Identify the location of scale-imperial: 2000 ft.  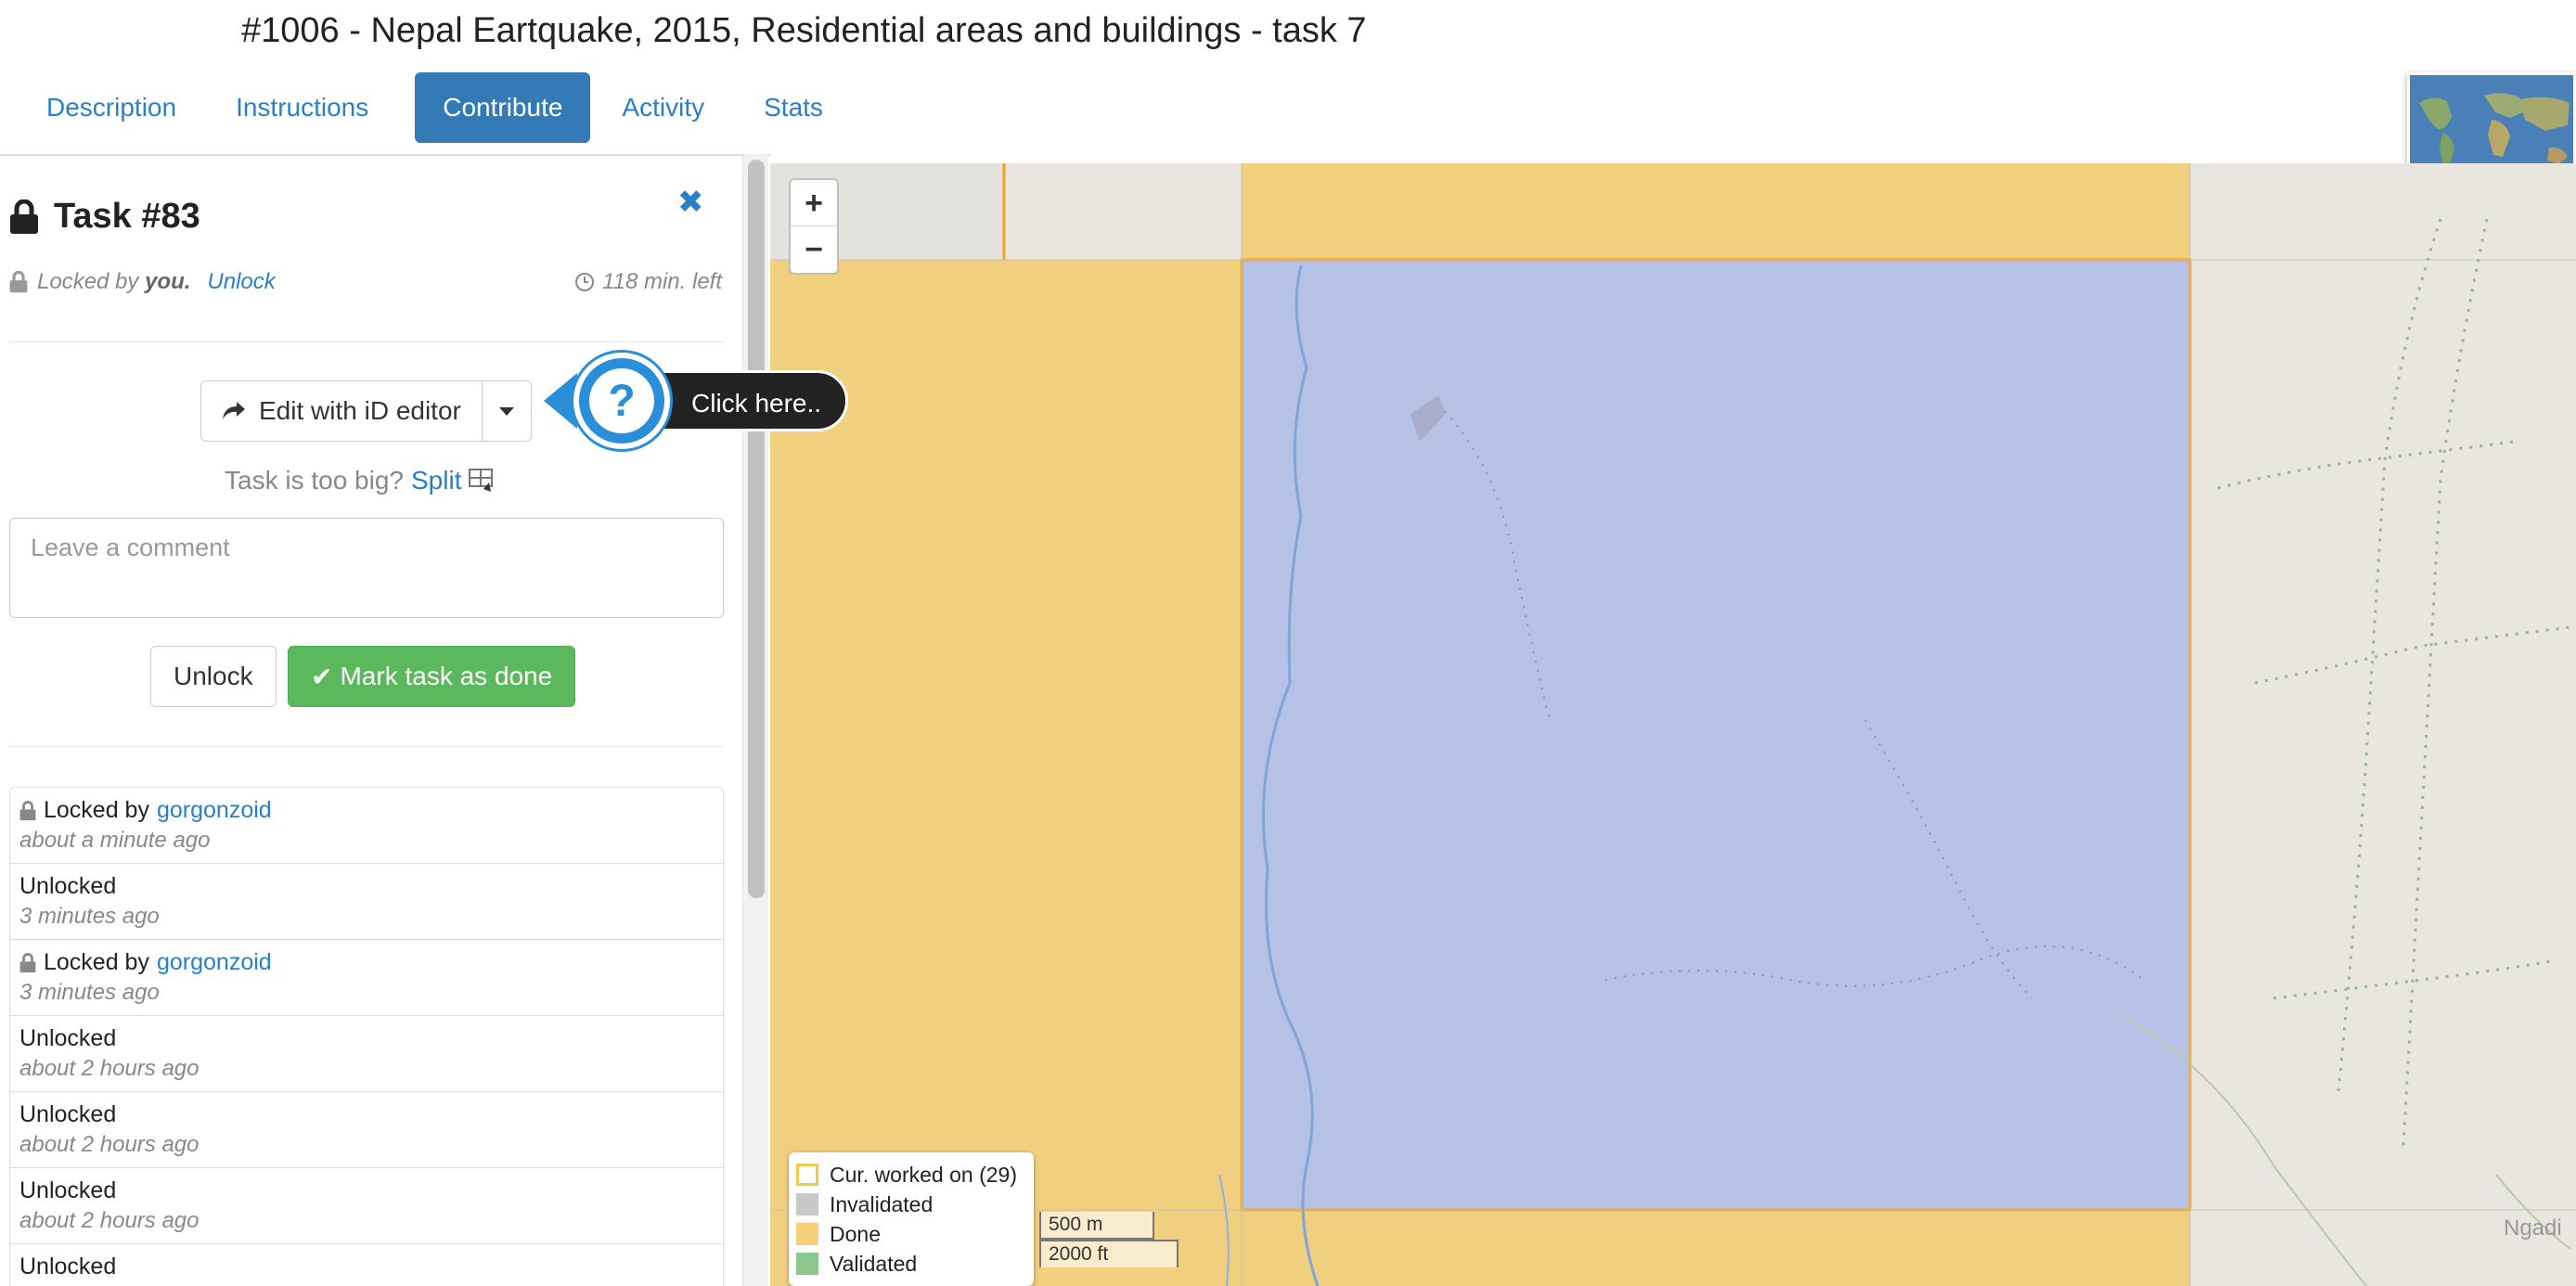
(1109, 1253).